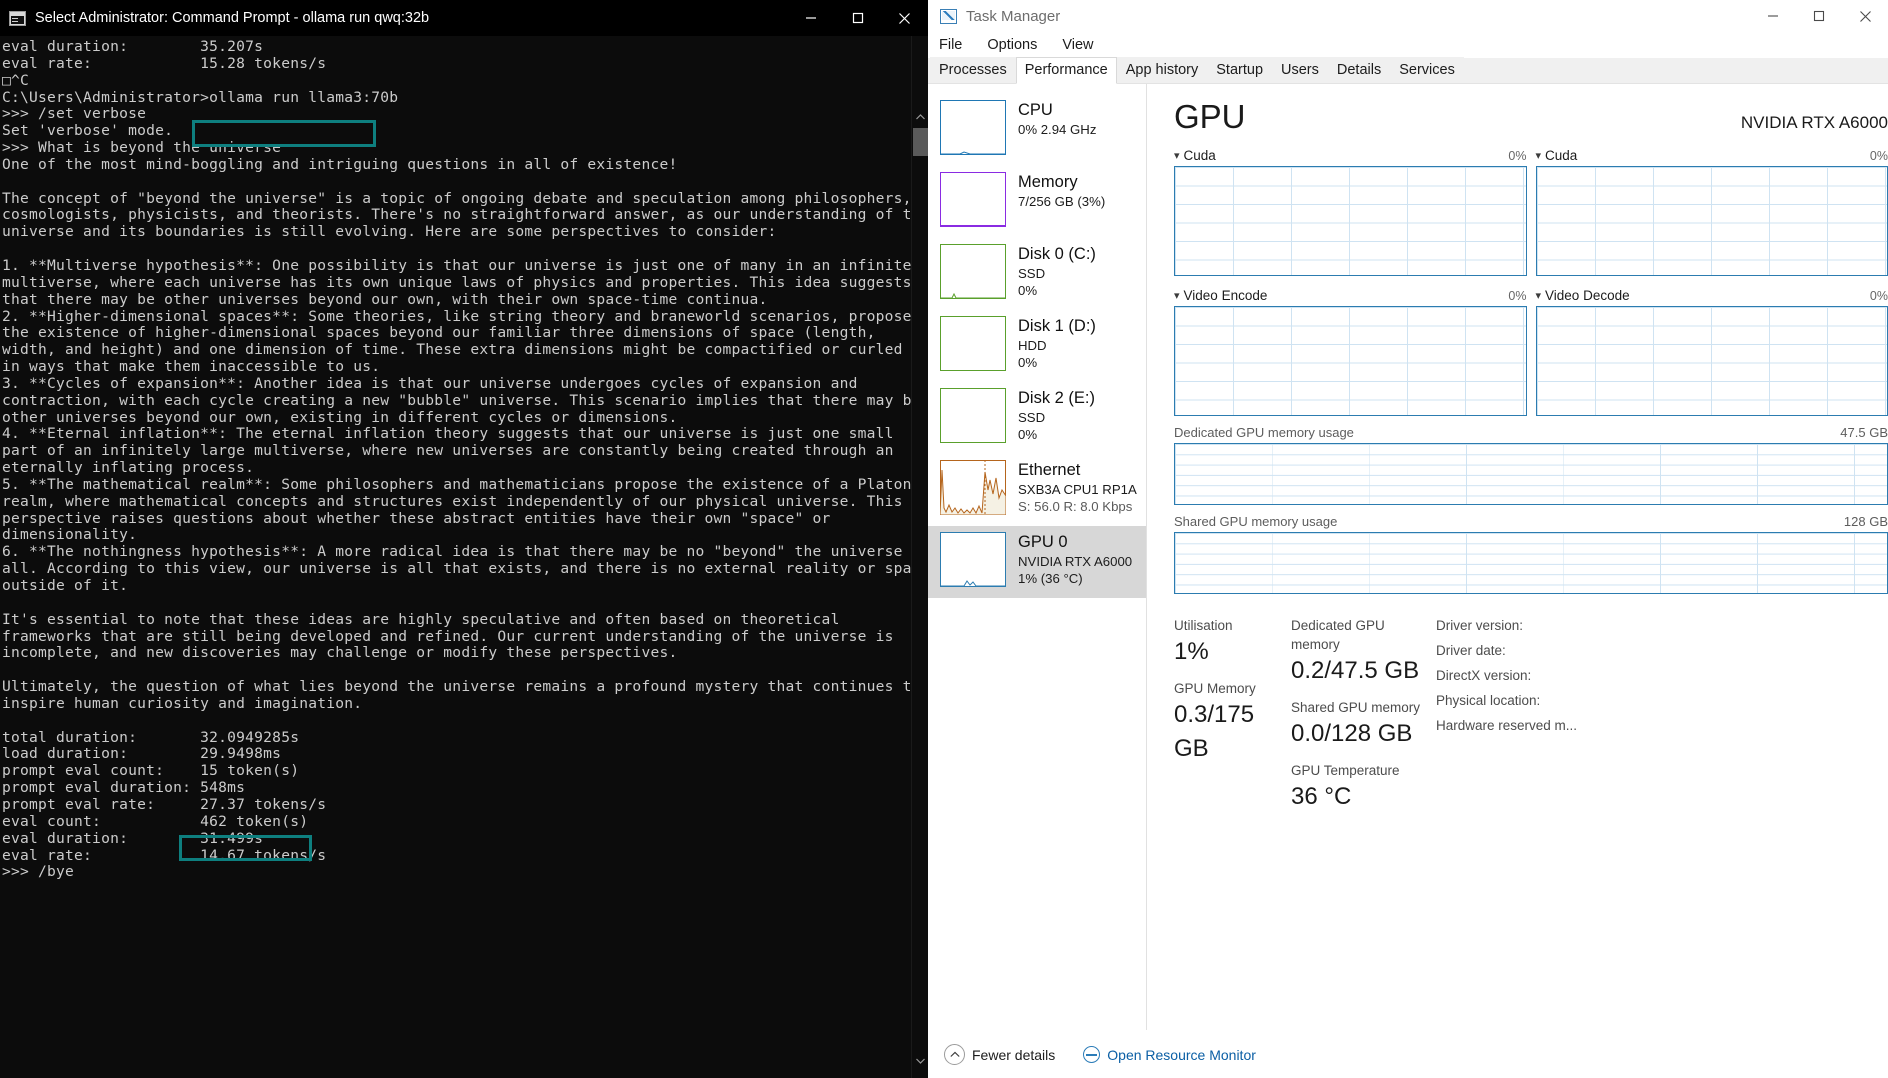 The width and height of the screenshot is (1888, 1078). What do you see at coordinates (1712, 295) in the screenshot?
I see `graph-label-video-decode: ▾ Video Decode 0%` at bounding box center [1712, 295].